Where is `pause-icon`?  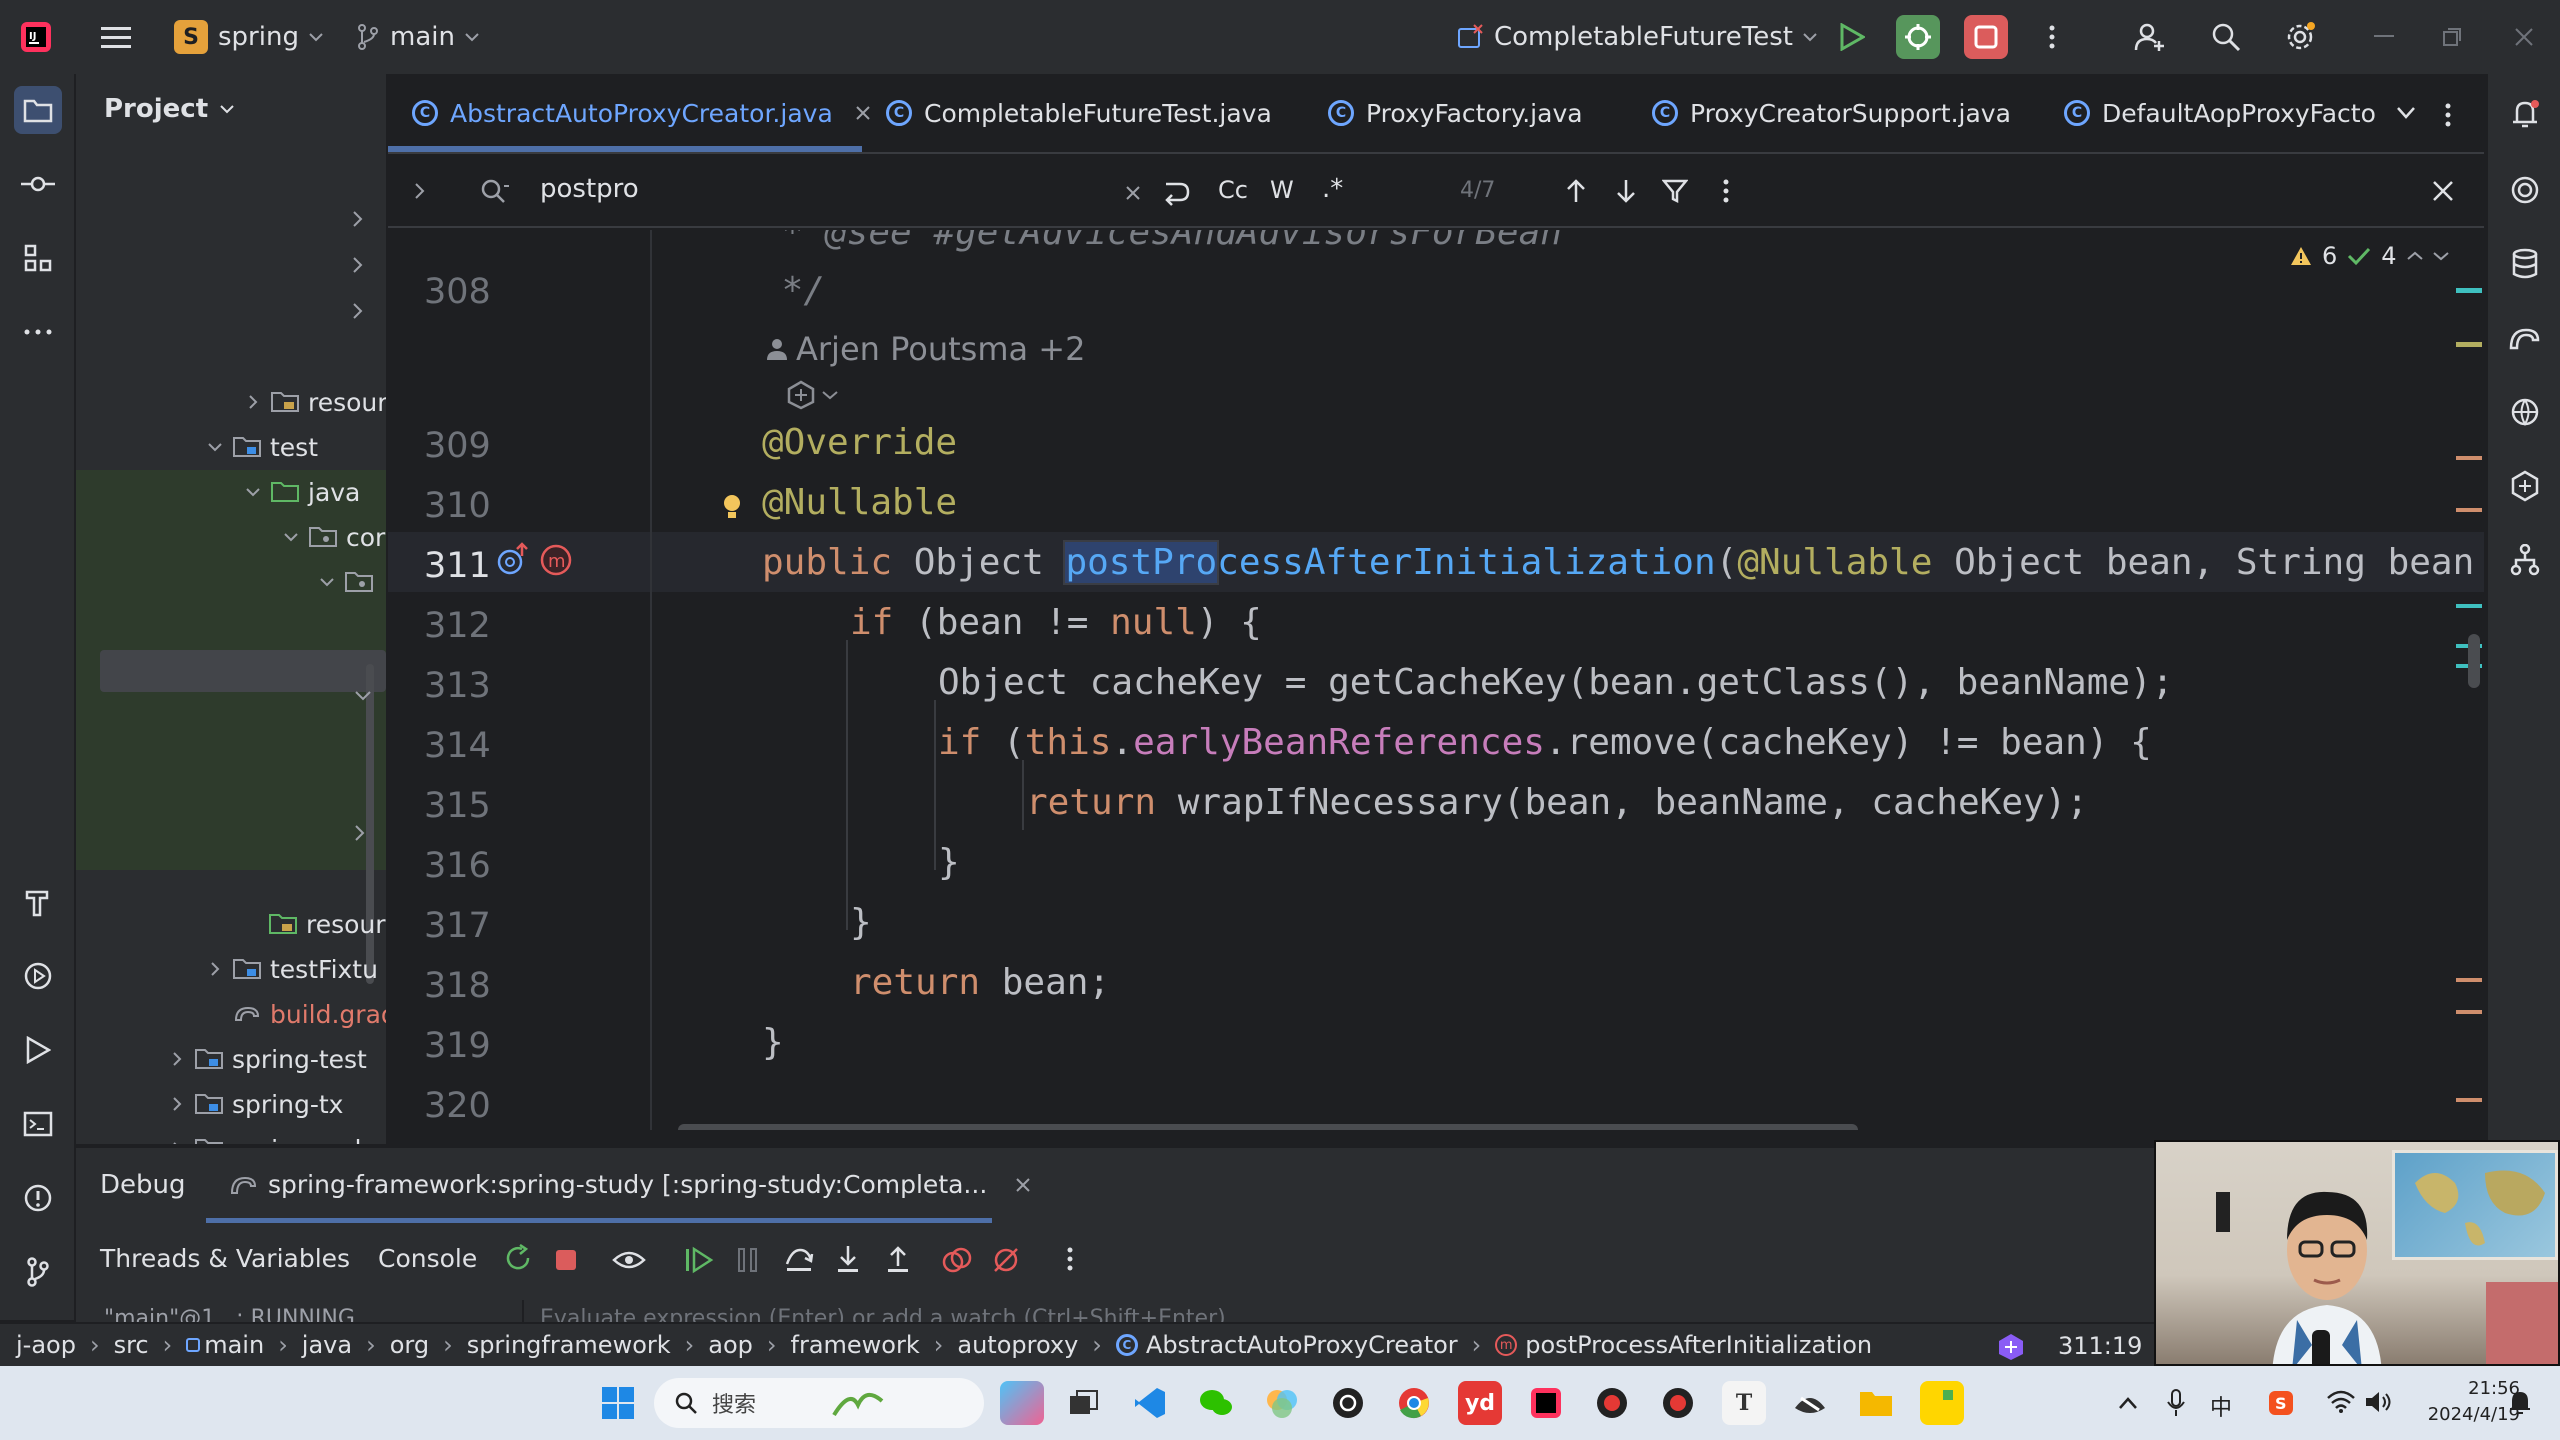 pause-icon is located at coordinates (748, 1260).